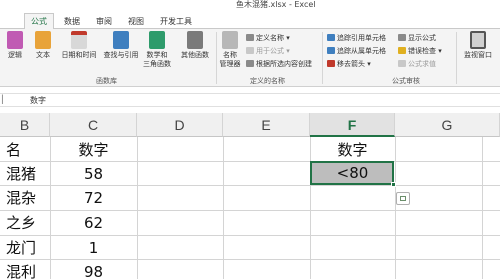  Describe the element at coordinates (21, 223) in the screenshot. I see `cell-b4: 之乡` at that location.